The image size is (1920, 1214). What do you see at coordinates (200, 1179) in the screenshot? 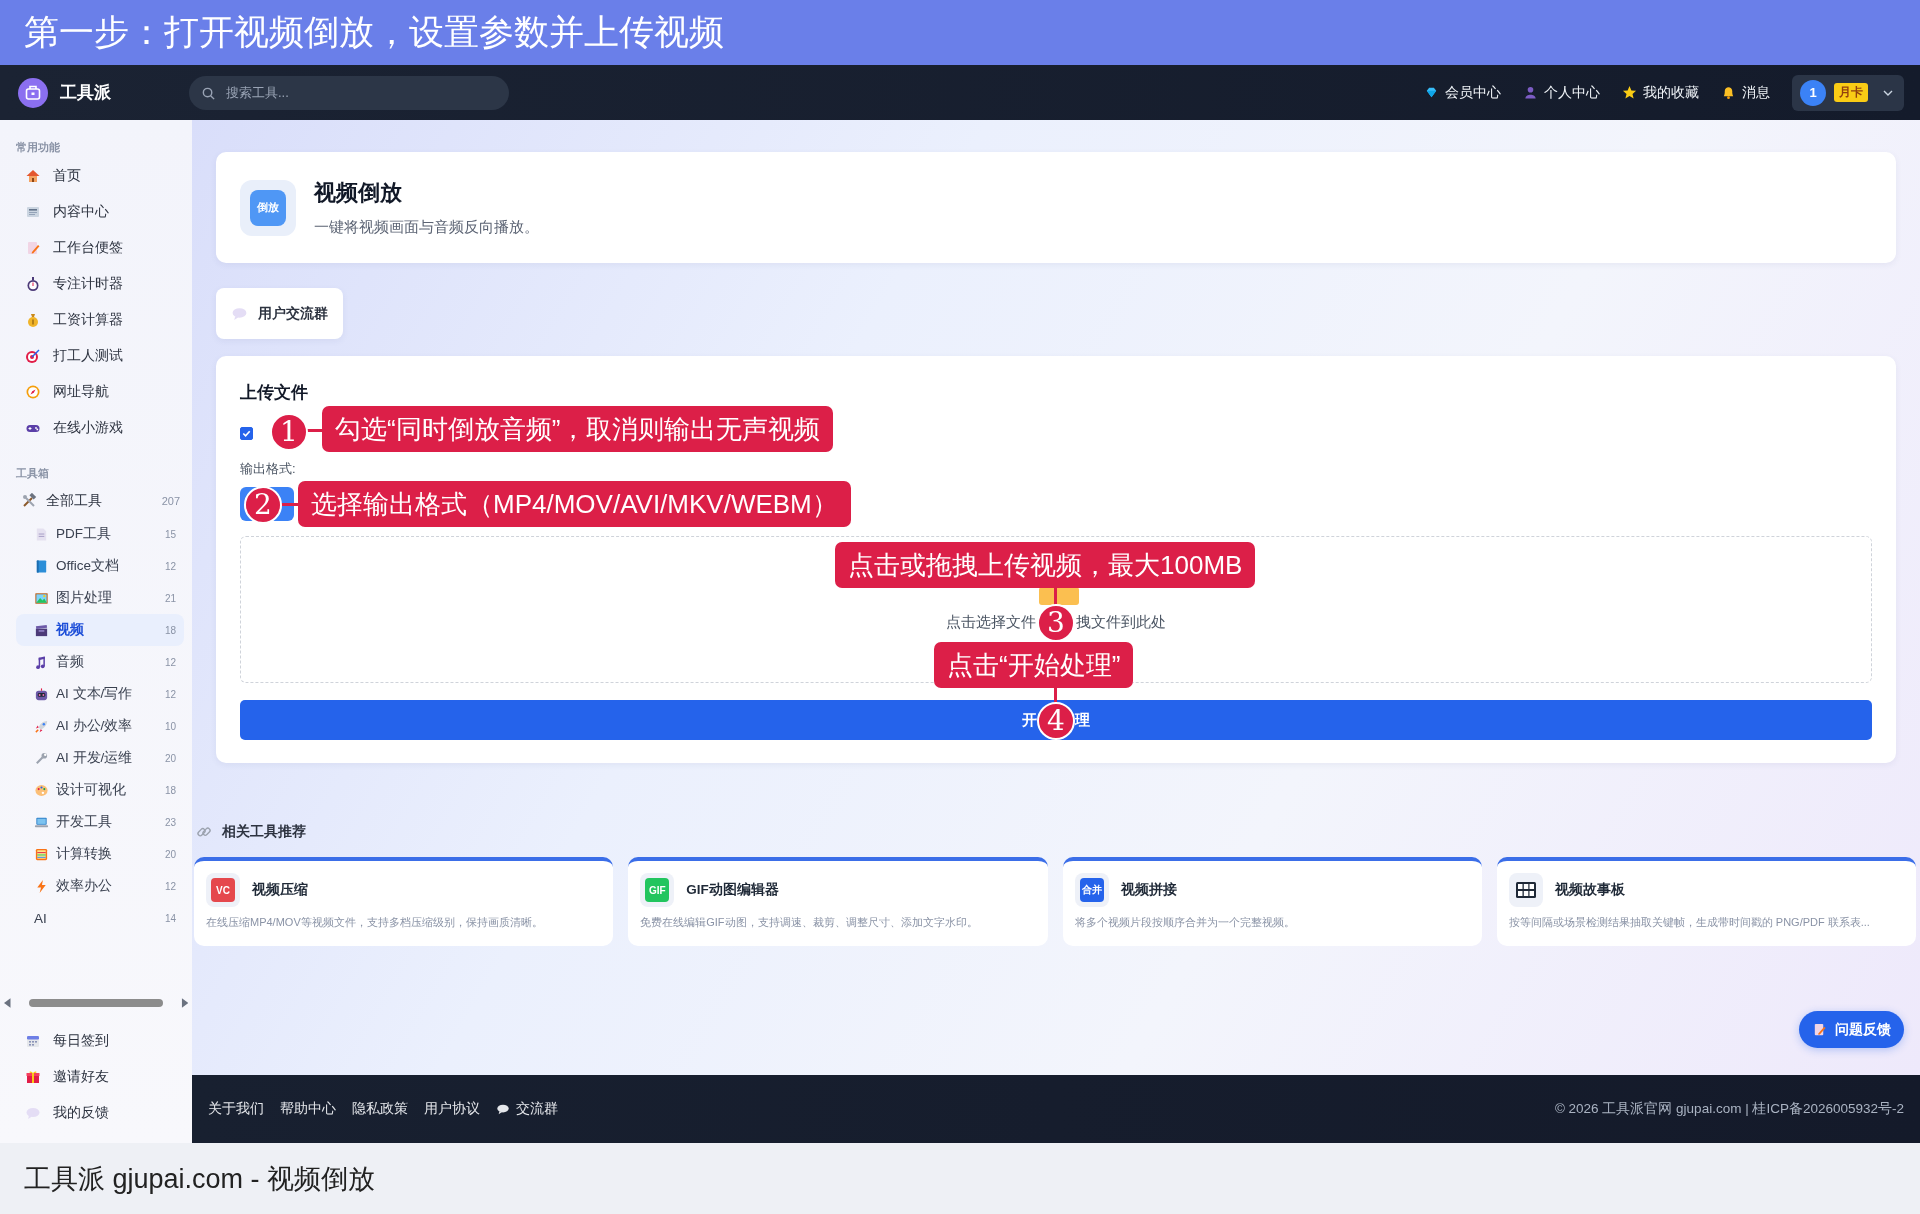
I see `caption-text: 工具派 gjupai.com - 视频倒放` at bounding box center [200, 1179].